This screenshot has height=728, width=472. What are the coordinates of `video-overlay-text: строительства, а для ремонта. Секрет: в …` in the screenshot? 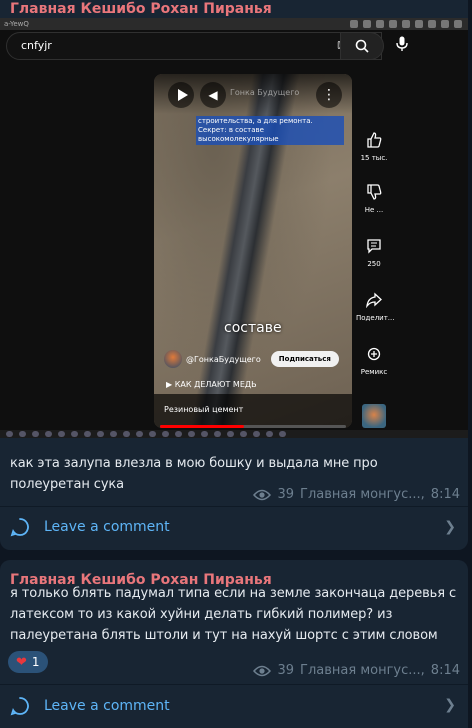 It's located at (270, 130).